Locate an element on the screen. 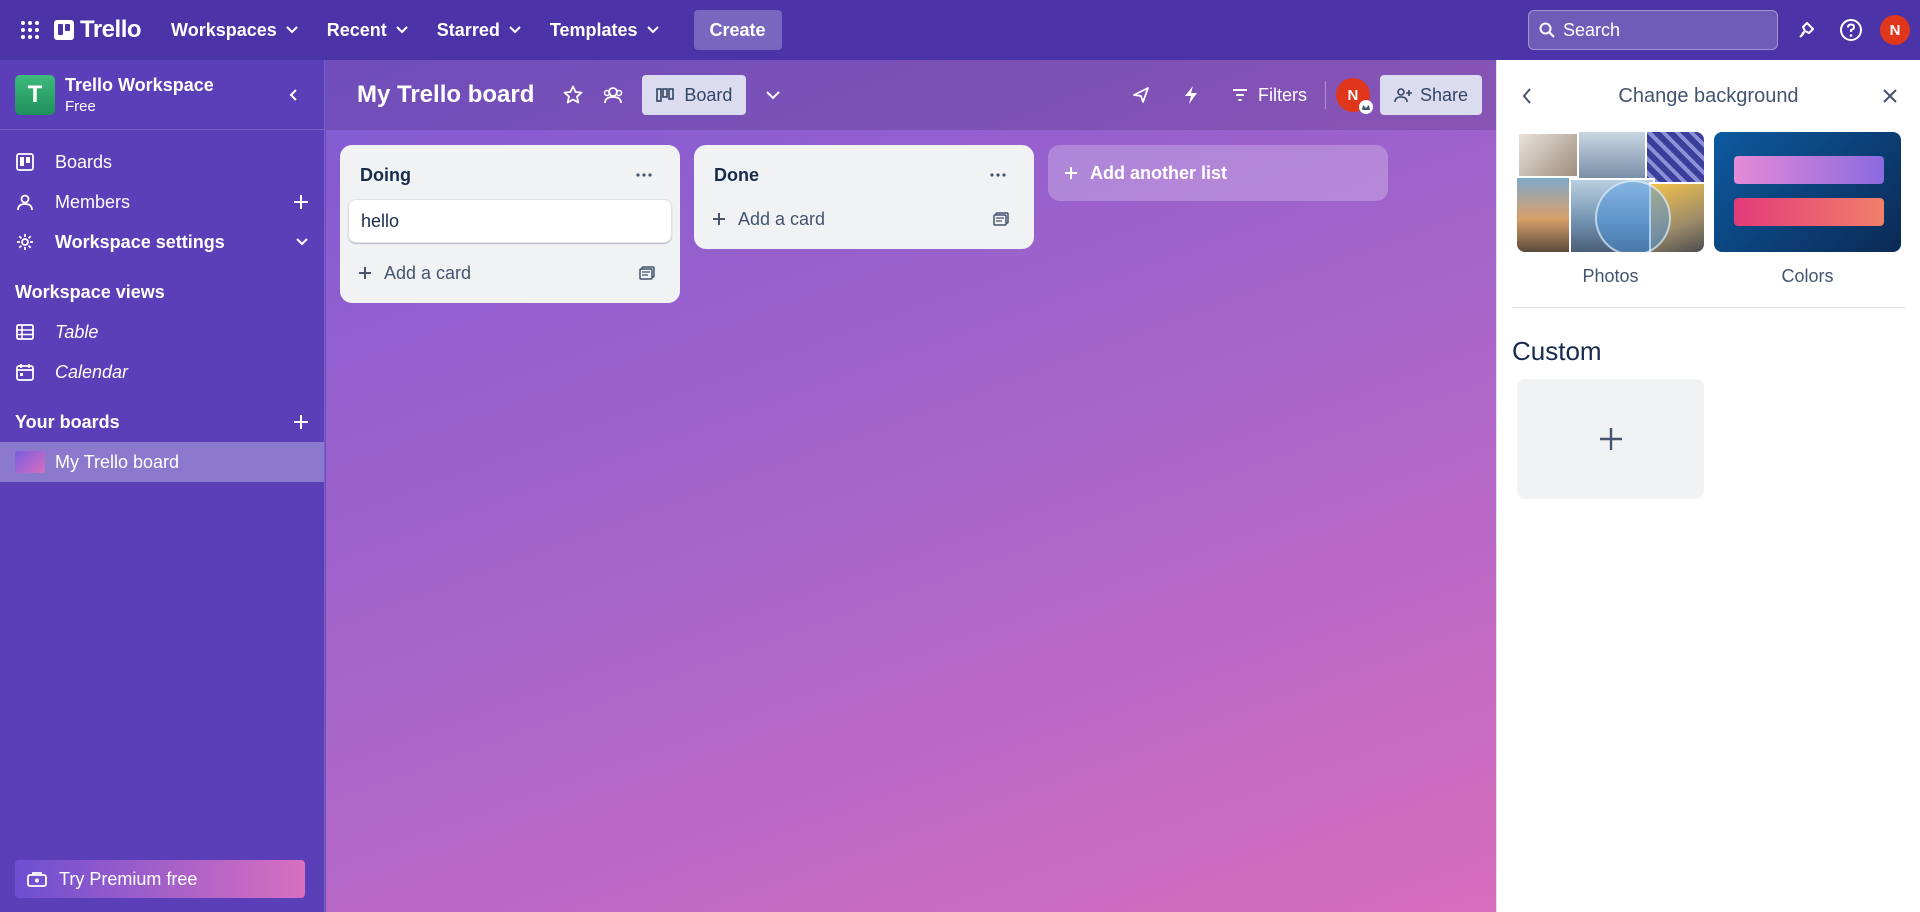 The height and width of the screenshot is (912, 1920). starred-menu: Starred is located at coordinates (479, 30).